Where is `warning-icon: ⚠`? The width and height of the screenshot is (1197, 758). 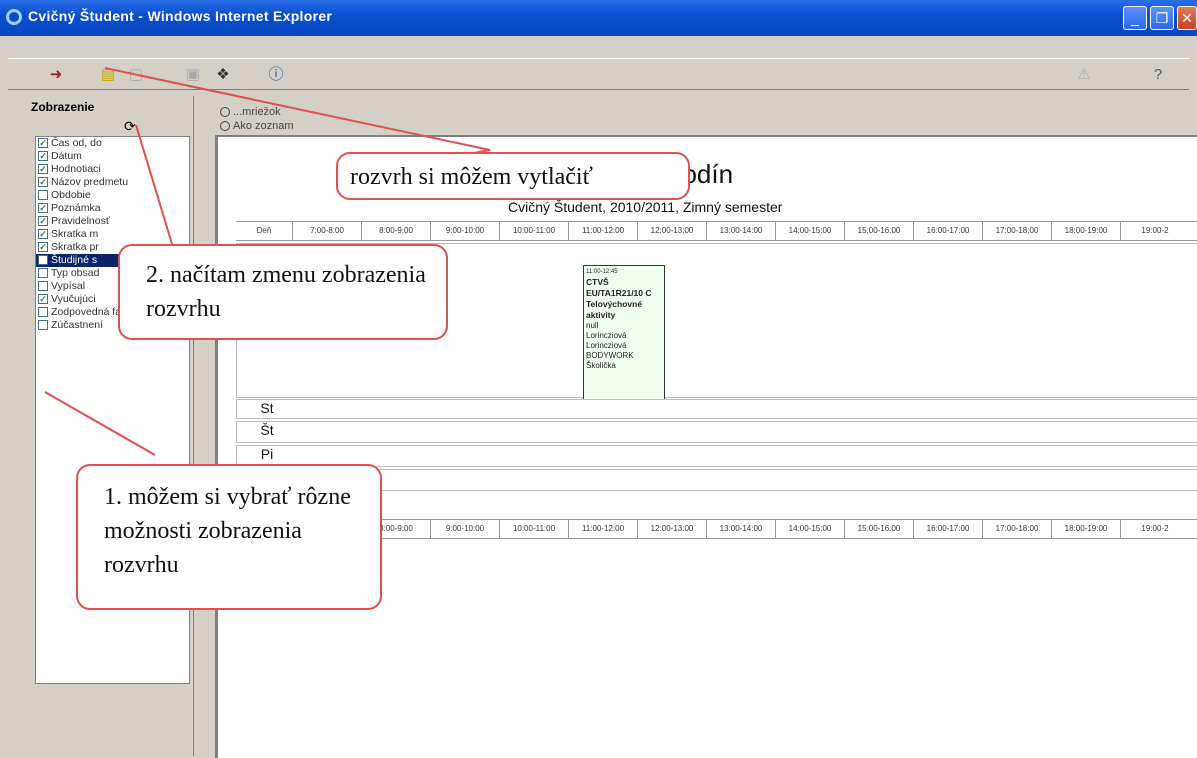
warning-icon: ⚠ is located at coordinates (1084, 74).